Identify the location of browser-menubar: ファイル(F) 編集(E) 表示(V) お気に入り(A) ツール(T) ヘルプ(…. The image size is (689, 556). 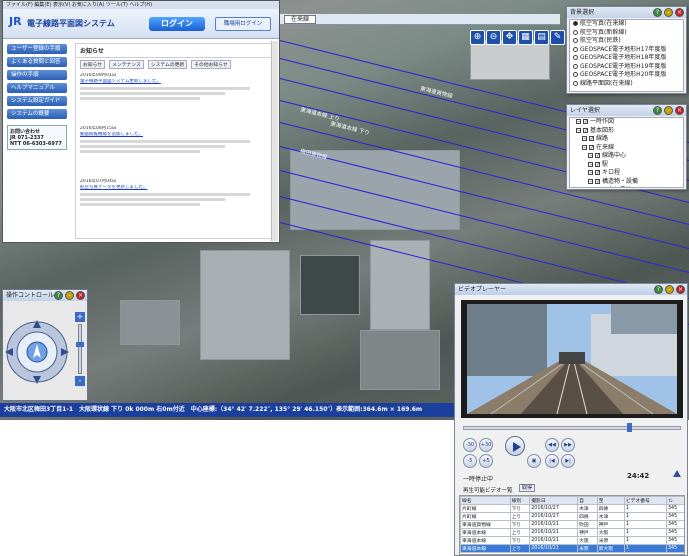
(141, 5).